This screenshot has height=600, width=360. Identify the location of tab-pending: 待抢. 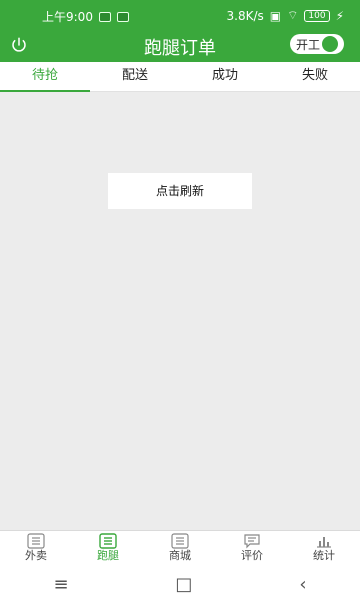
(45, 77).